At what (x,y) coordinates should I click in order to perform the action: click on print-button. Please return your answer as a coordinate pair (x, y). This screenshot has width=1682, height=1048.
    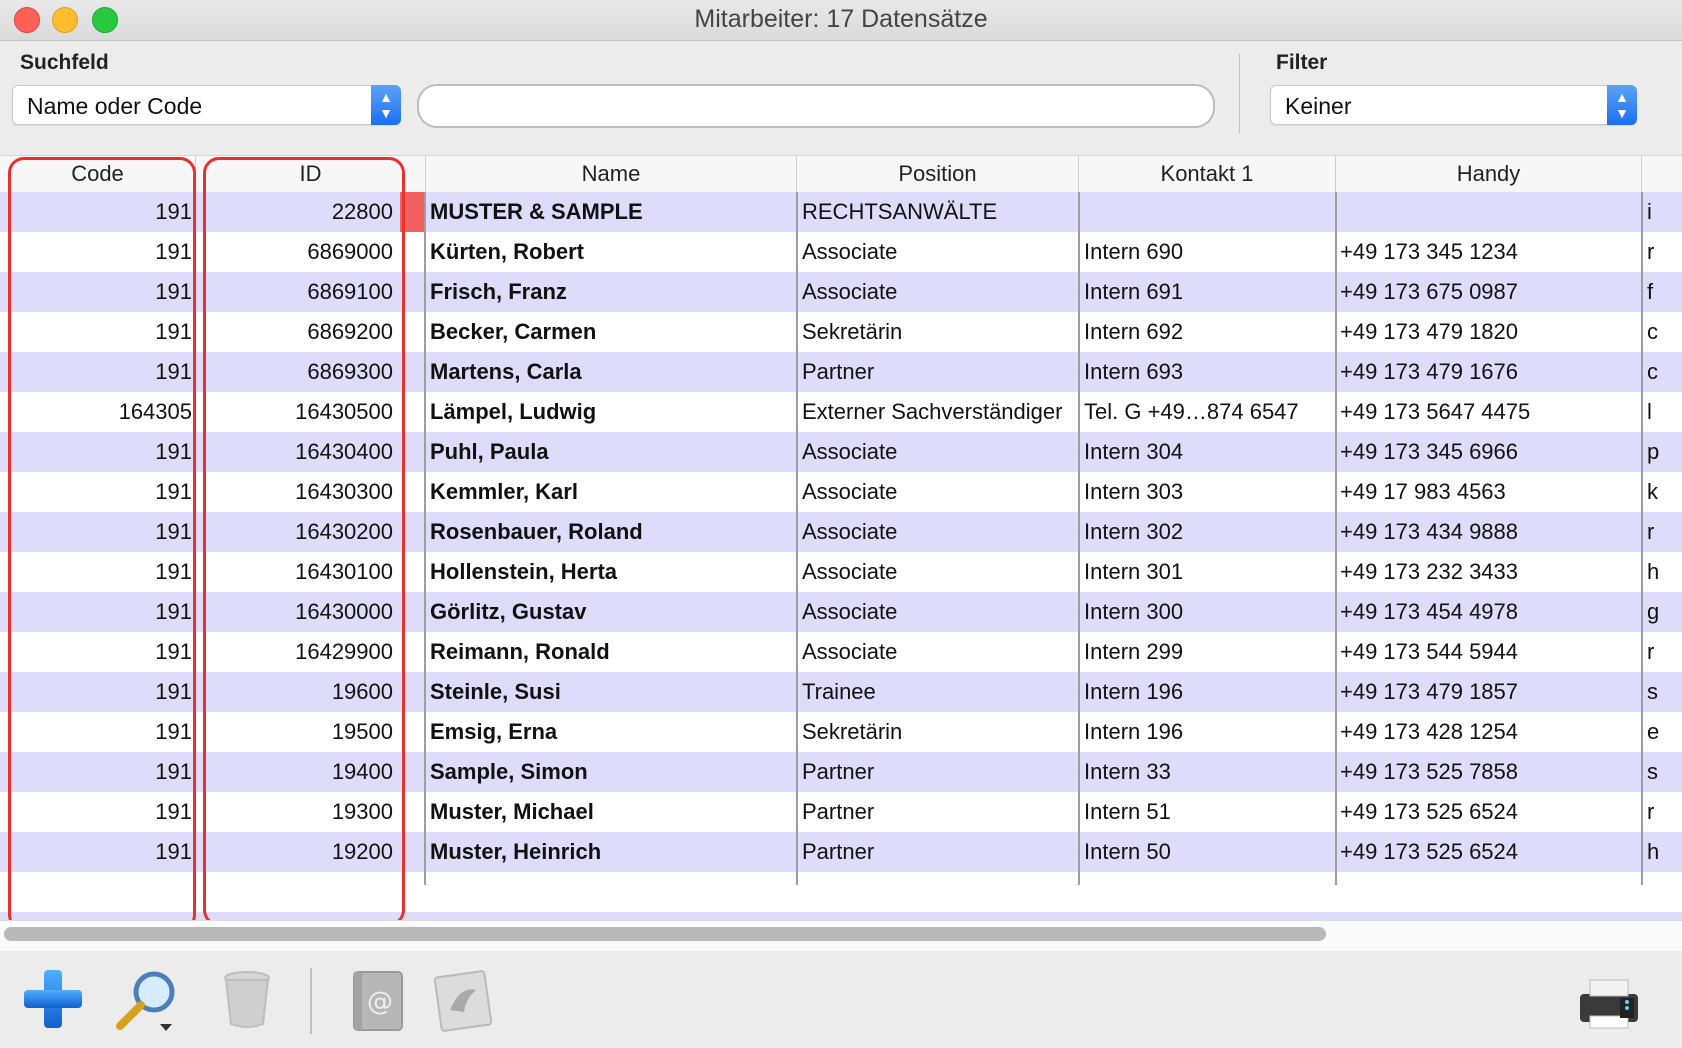
    Looking at the image, I should click on (1609, 1002).